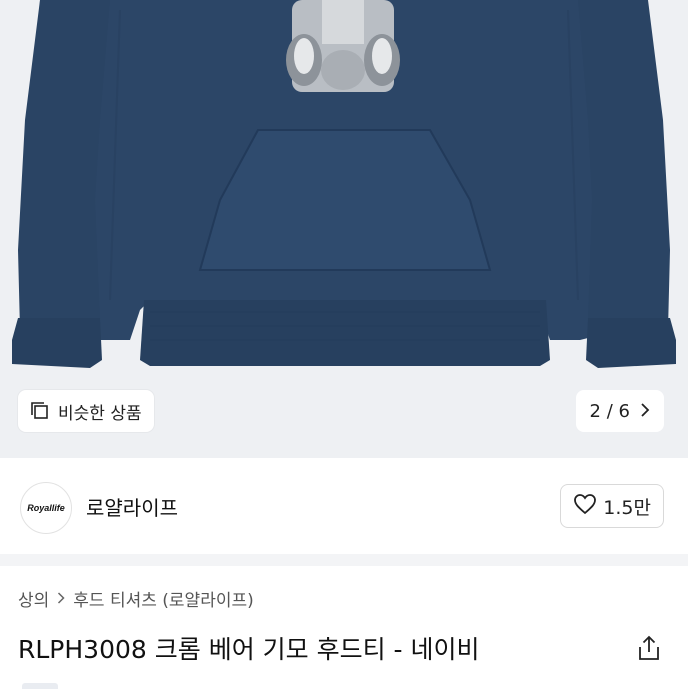 Image resolution: width=688 pixels, height=689 pixels. What do you see at coordinates (100, 413) in the screenshot?
I see `similar-products-label: 비슷한 상품` at bounding box center [100, 413].